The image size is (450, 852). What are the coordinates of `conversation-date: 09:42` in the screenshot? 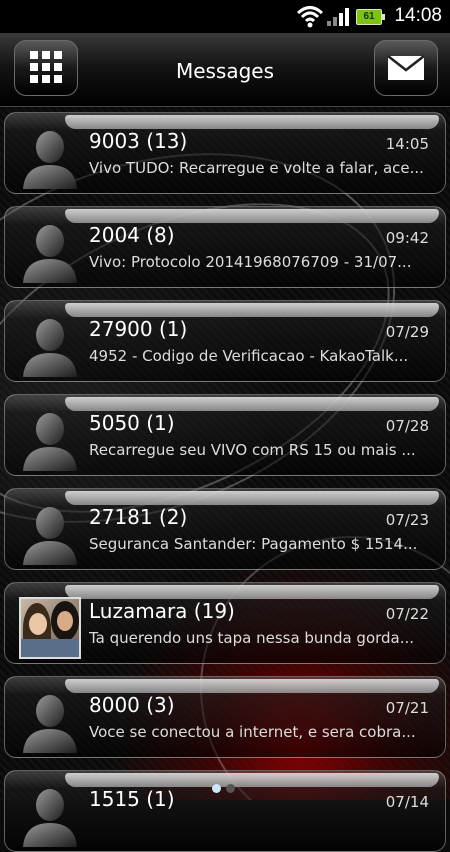 It's located at (407, 238).